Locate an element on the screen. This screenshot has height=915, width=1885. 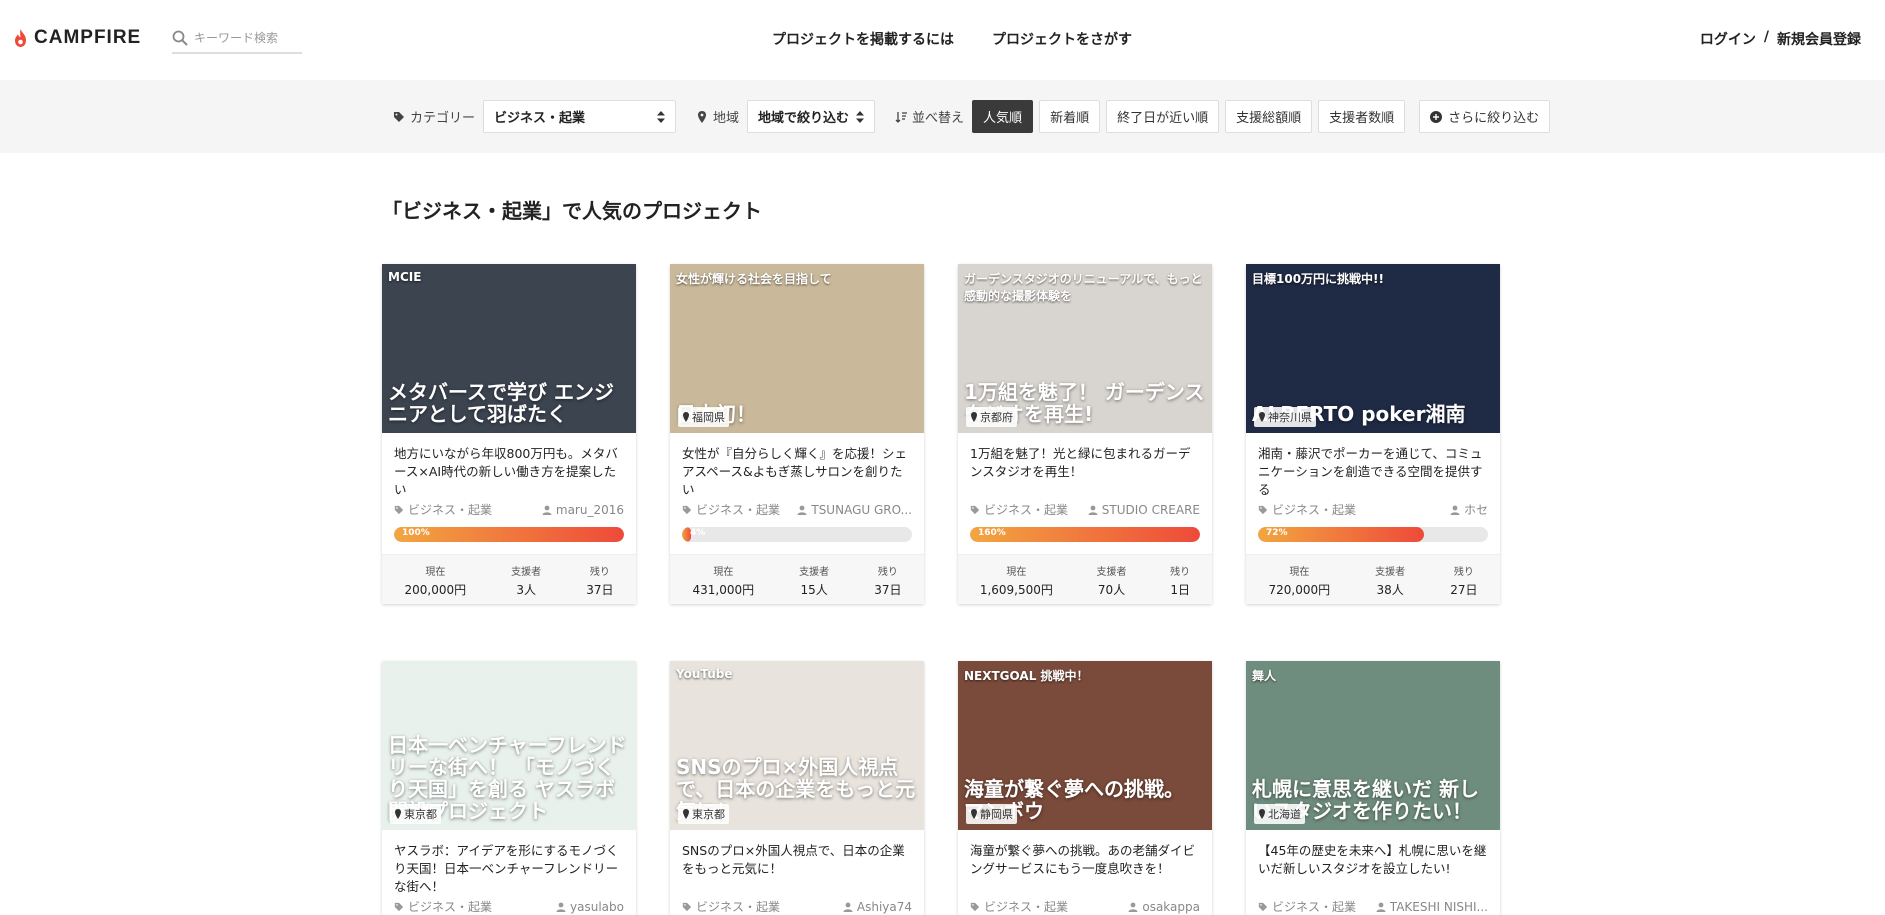
project-stats: 現在 200,000円 支援者 3人 残り 37日 is located at coordinates (509, 579).